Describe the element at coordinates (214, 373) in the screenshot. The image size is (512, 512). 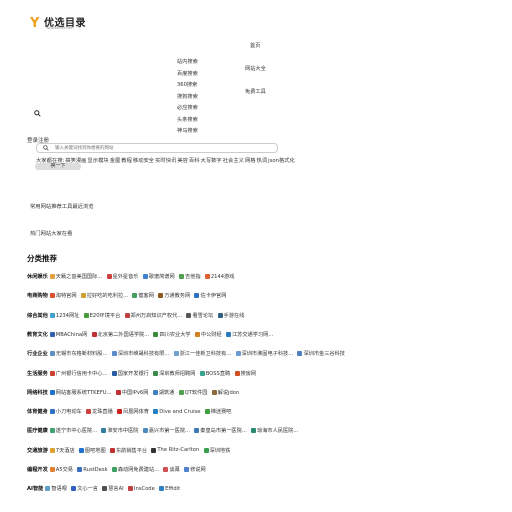
I see `site-link: BOSS直聘` at that location.